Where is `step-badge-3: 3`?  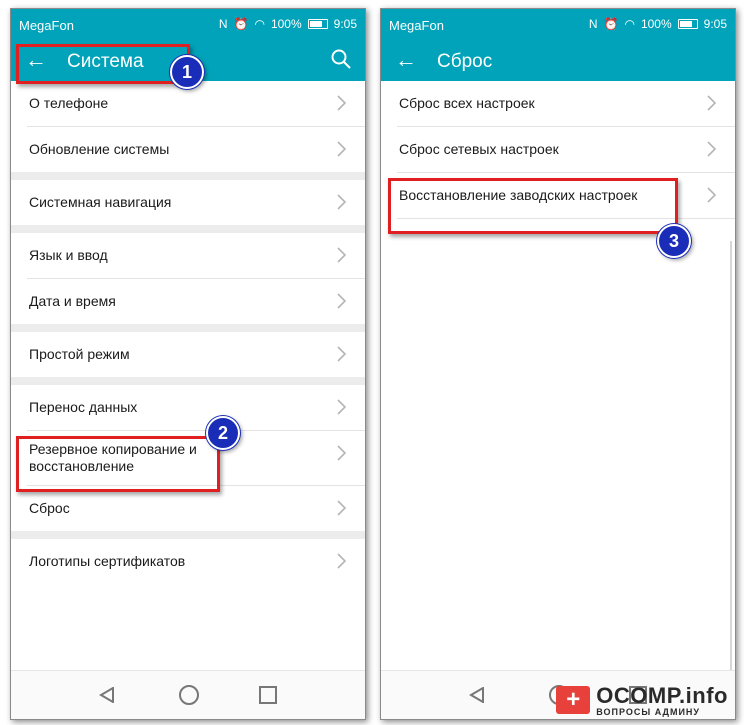 step-badge-3: 3 is located at coordinates (674, 241).